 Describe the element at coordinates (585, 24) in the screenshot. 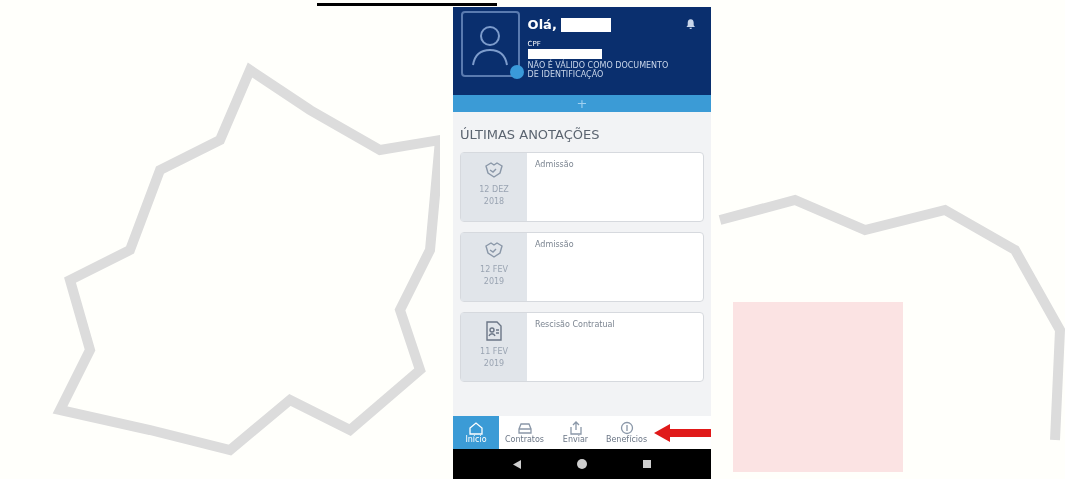

I see `redacted-name` at that location.